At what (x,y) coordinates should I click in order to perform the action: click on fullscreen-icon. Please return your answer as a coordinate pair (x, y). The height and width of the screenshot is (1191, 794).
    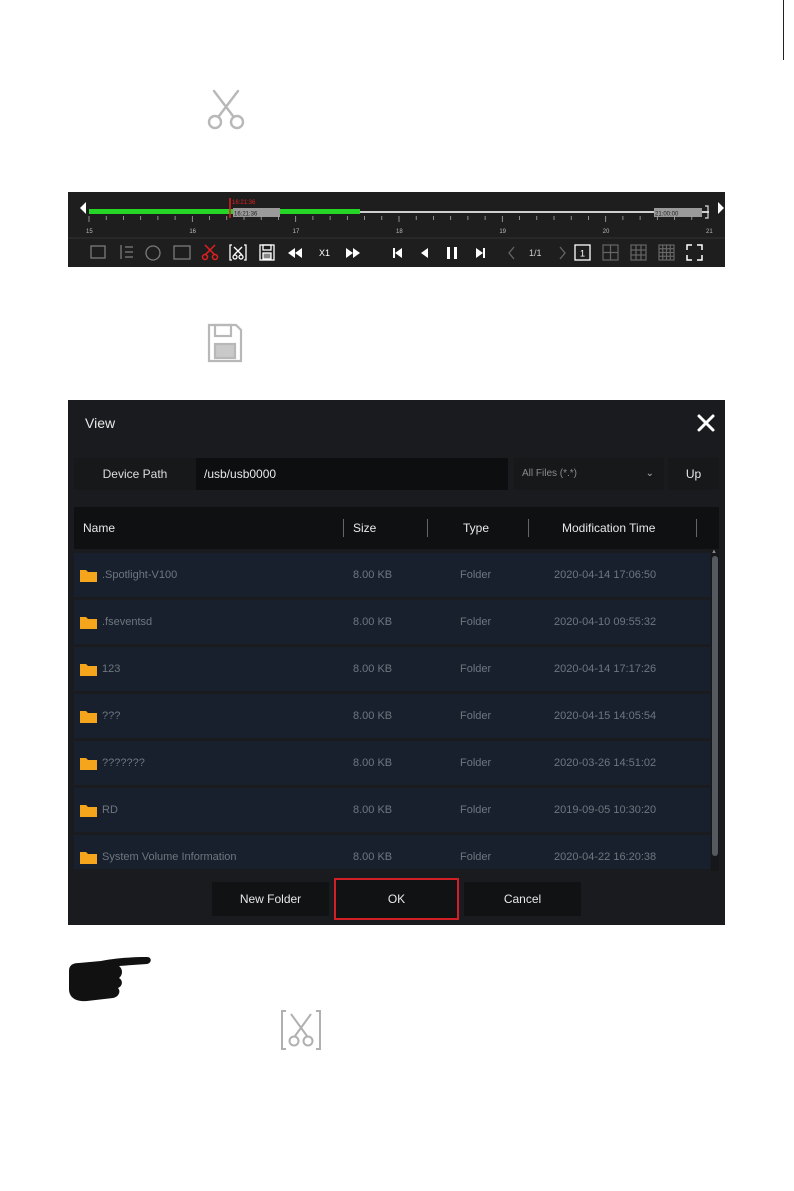
    Looking at the image, I should click on (694, 252).